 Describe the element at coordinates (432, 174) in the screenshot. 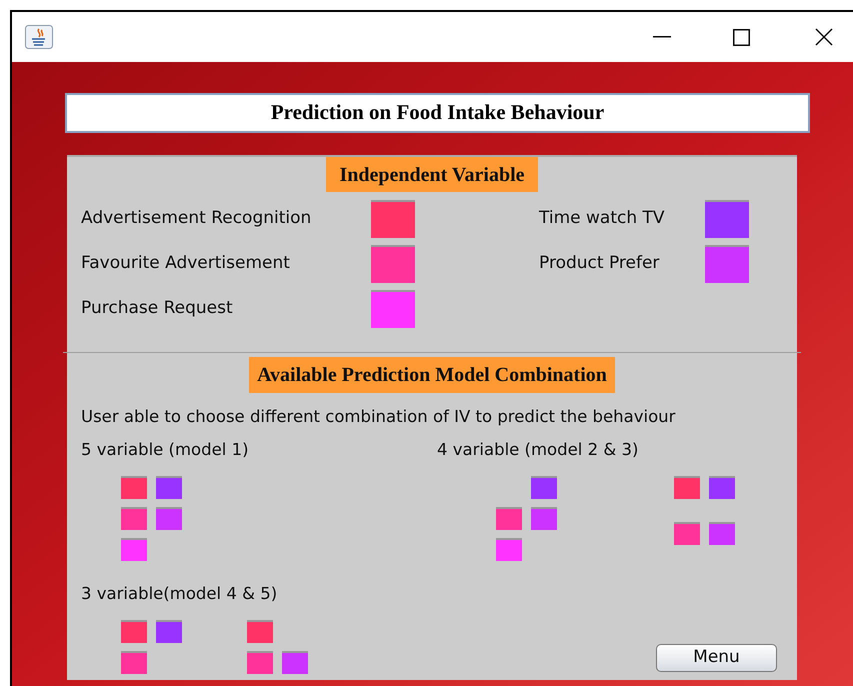

I see `section-heading: Independent Variable` at that location.